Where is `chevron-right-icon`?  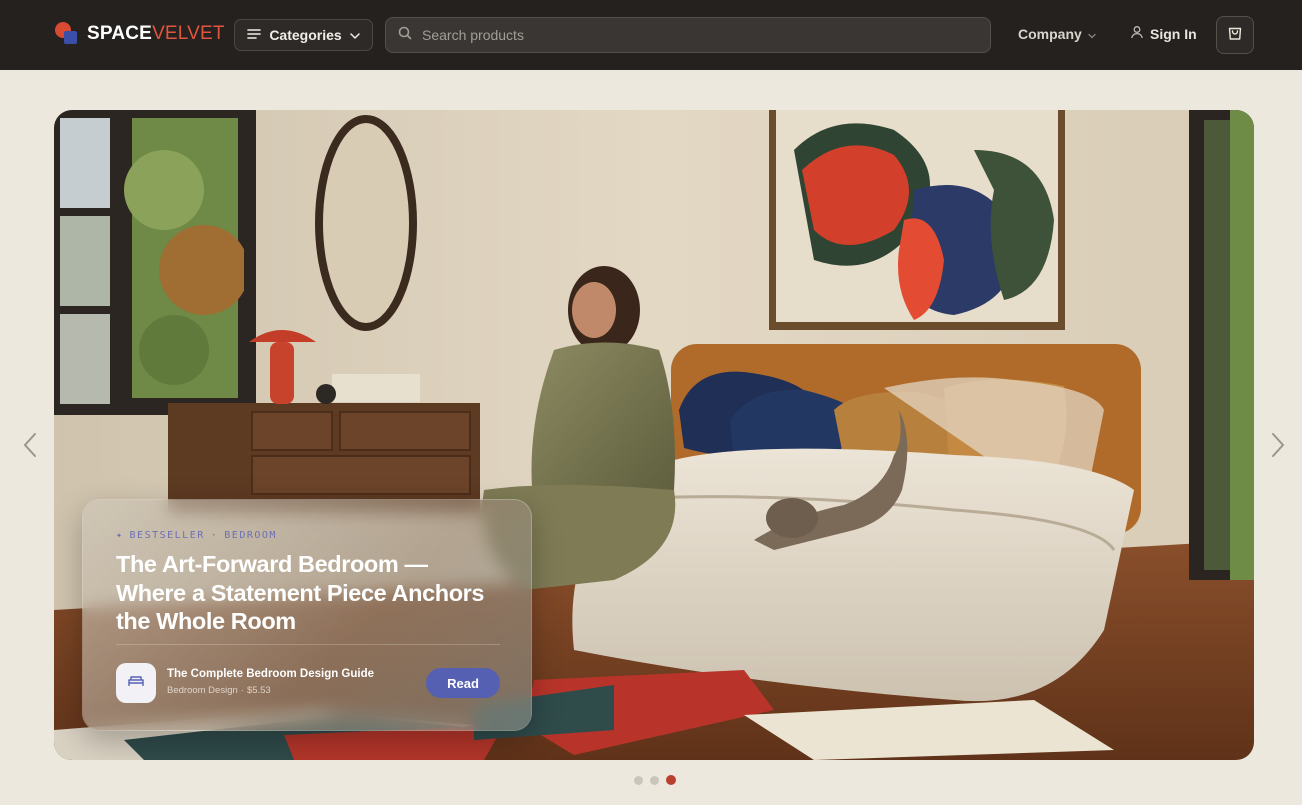 chevron-right-icon is located at coordinates (1278, 447).